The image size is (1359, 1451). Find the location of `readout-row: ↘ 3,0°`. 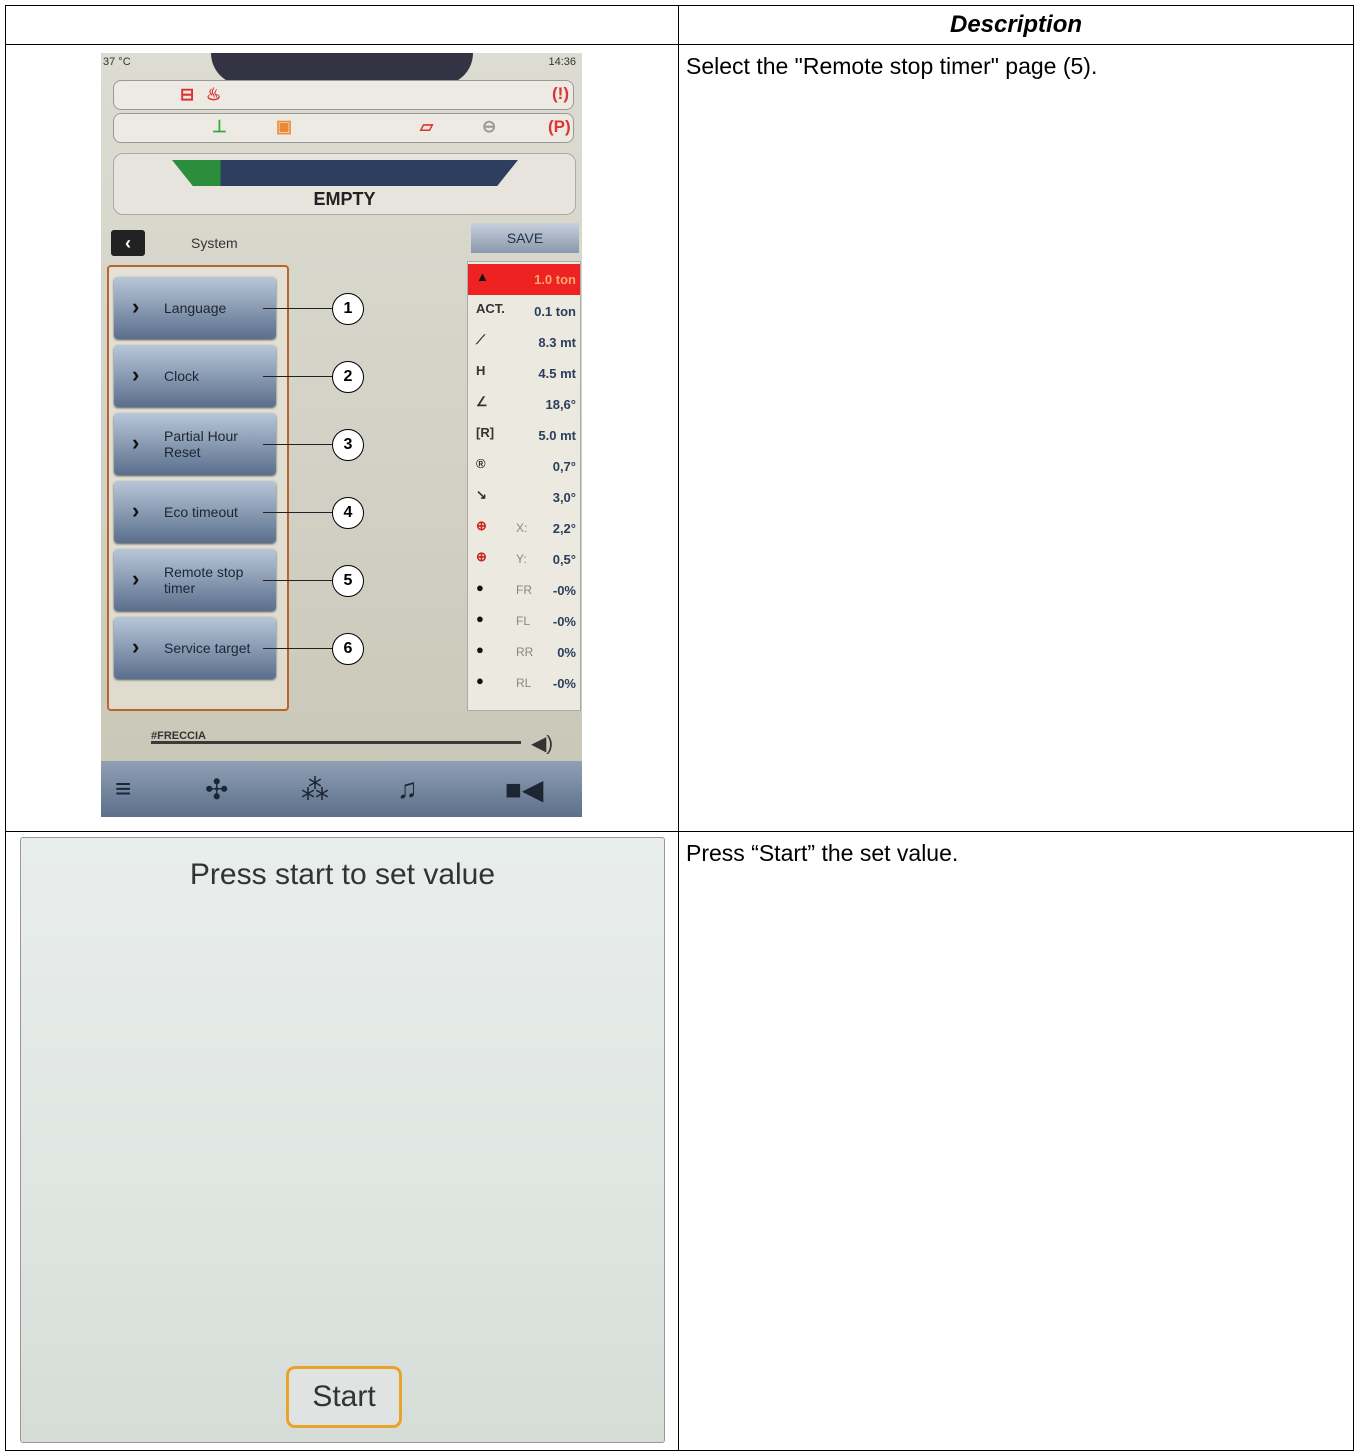

readout-row: ↘ 3,0° is located at coordinates (524, 497).